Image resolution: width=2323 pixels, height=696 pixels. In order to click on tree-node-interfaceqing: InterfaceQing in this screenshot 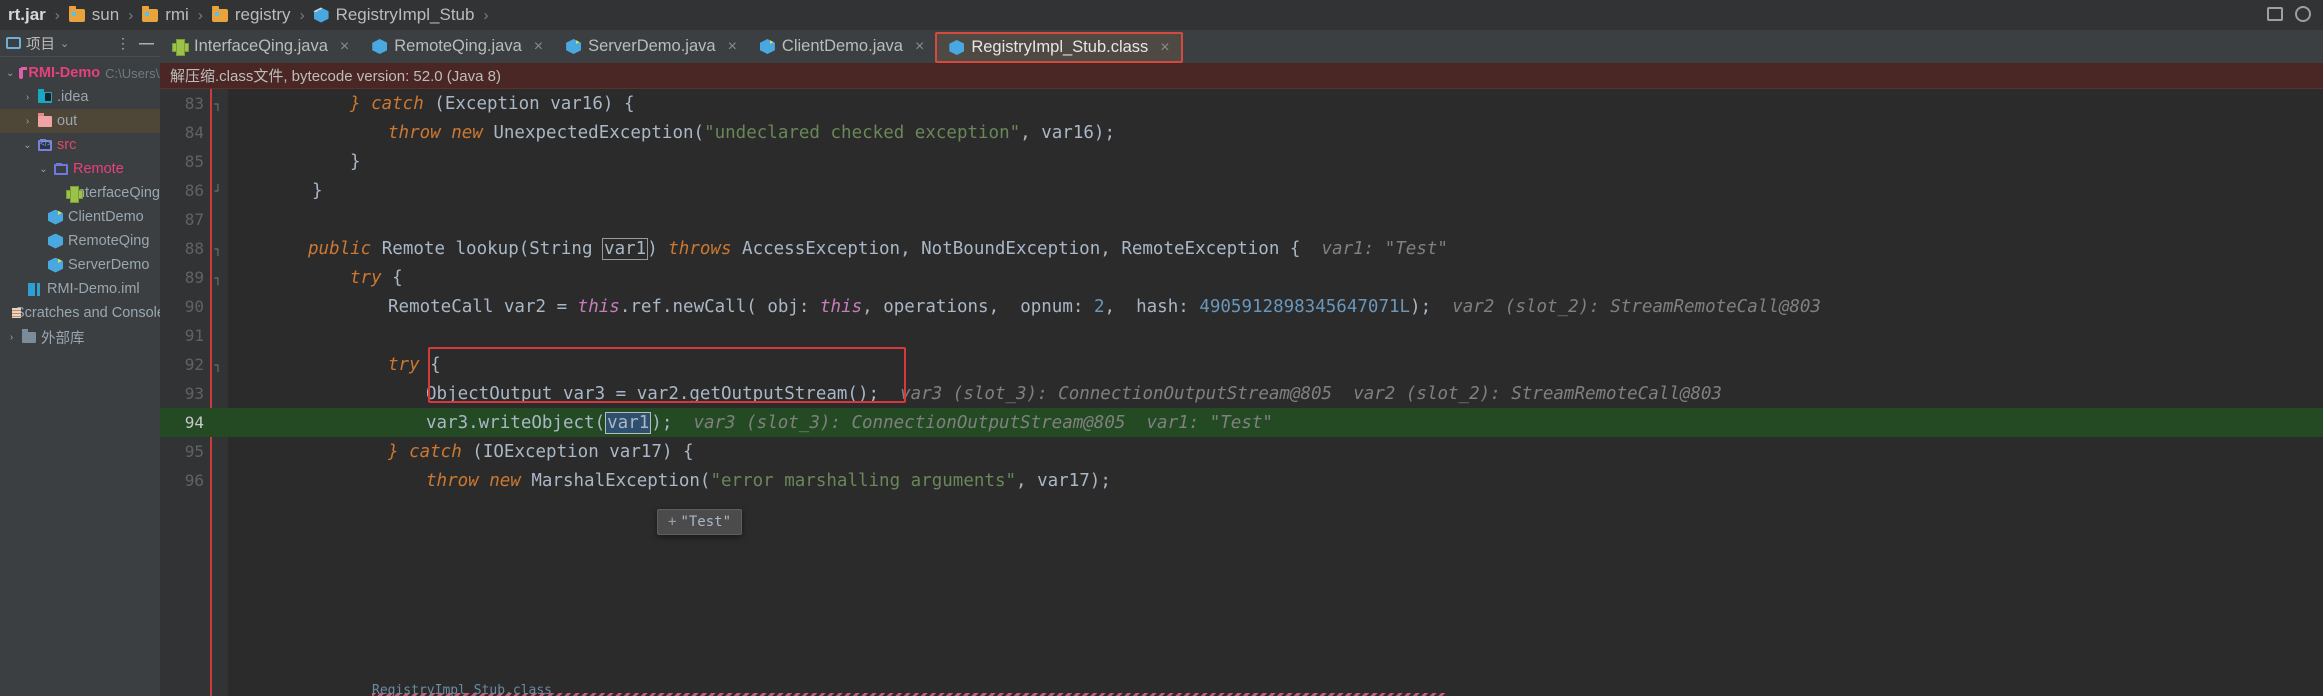, I will do `click(80, 193)`.